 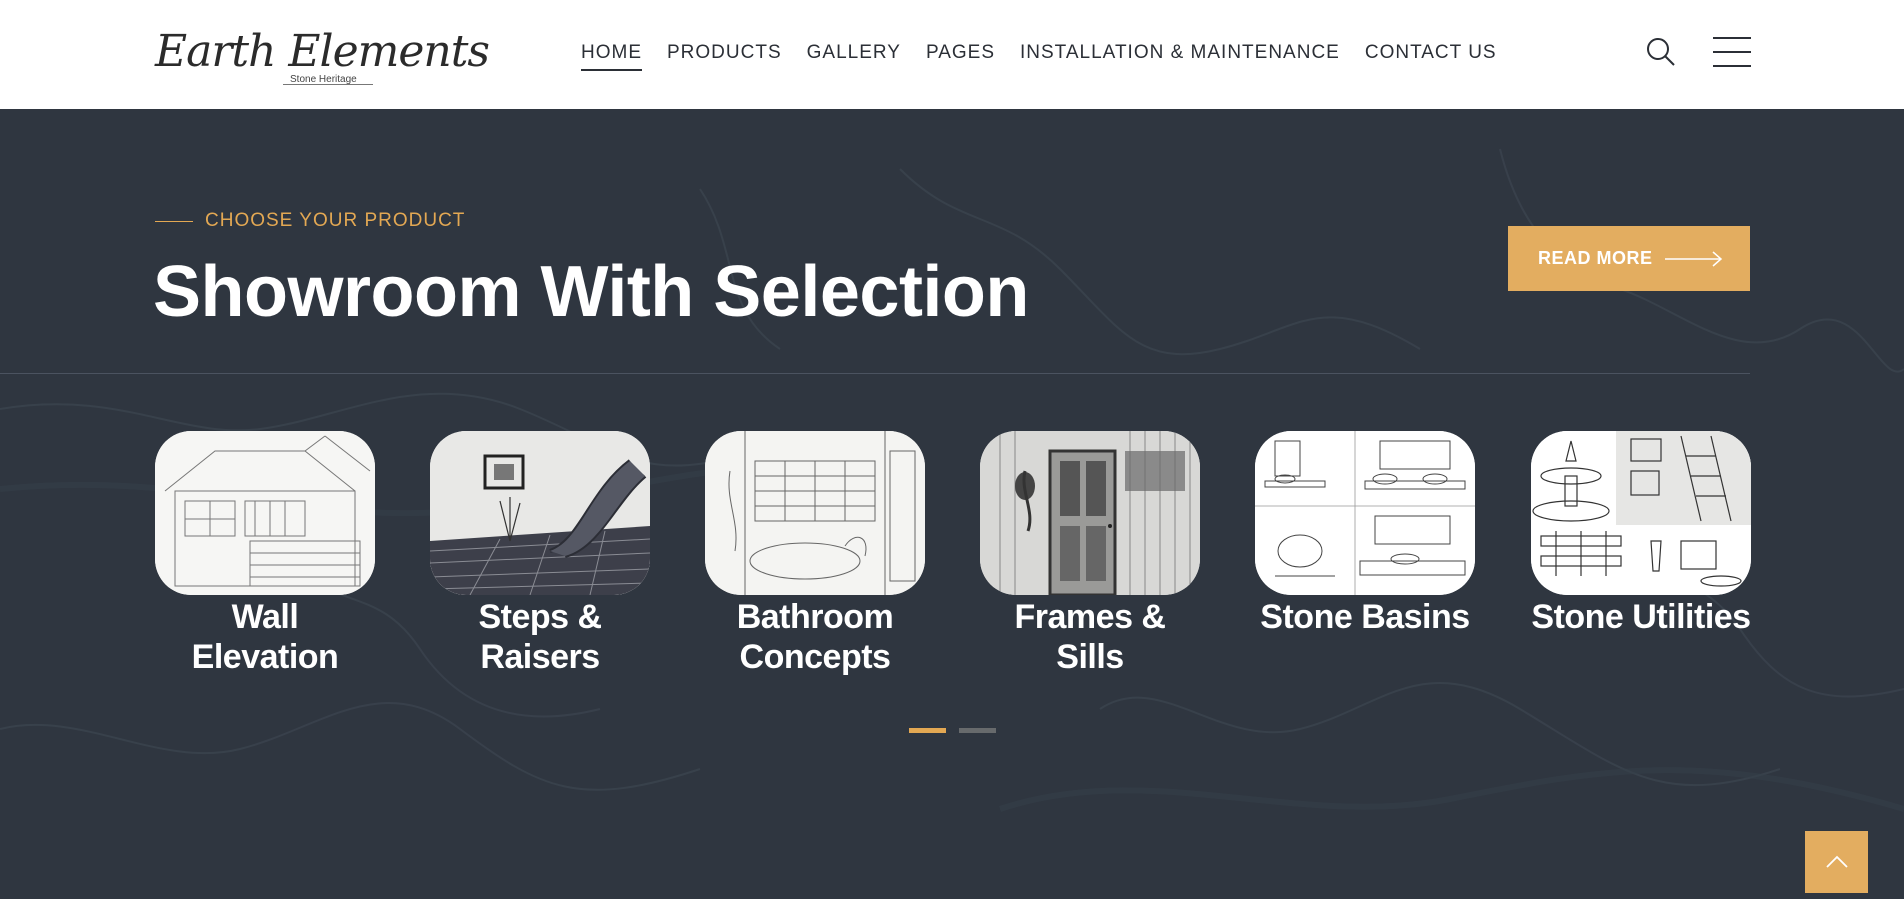 I want to click on product-image-frames-sills, so click(x=1090, y=513).